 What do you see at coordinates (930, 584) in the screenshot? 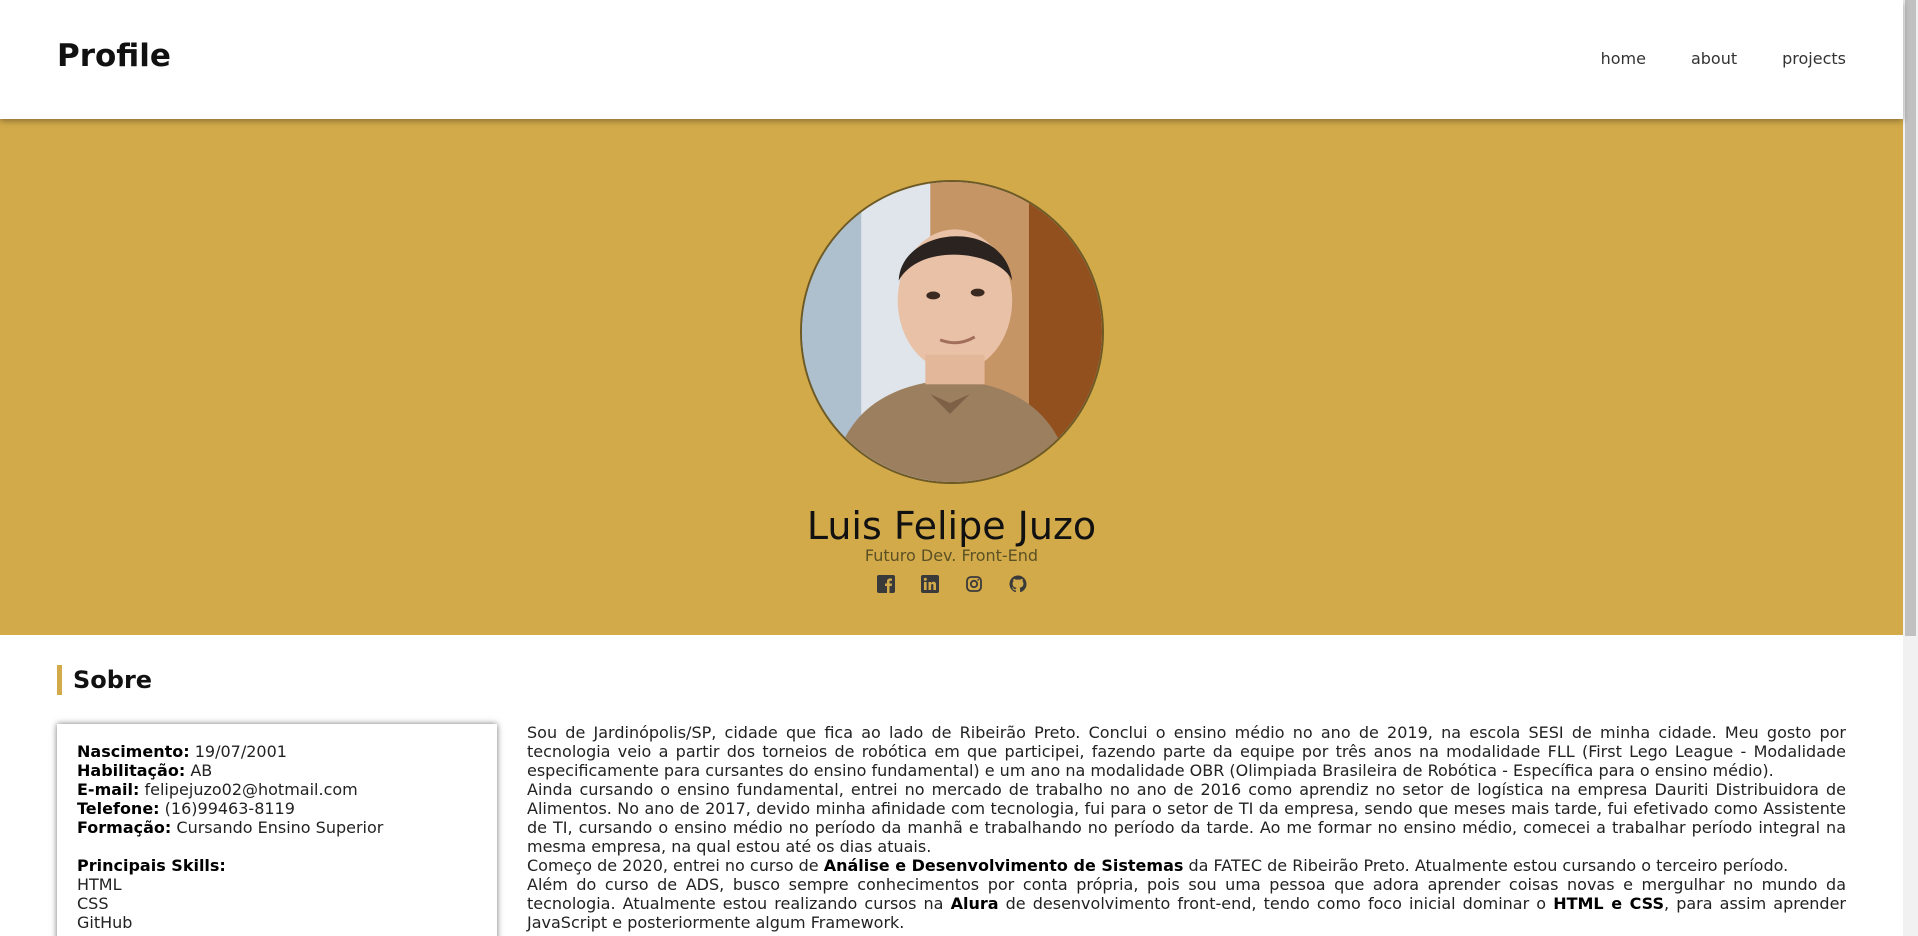
I see `linkedin-icon` at bounding box center [930, 584].